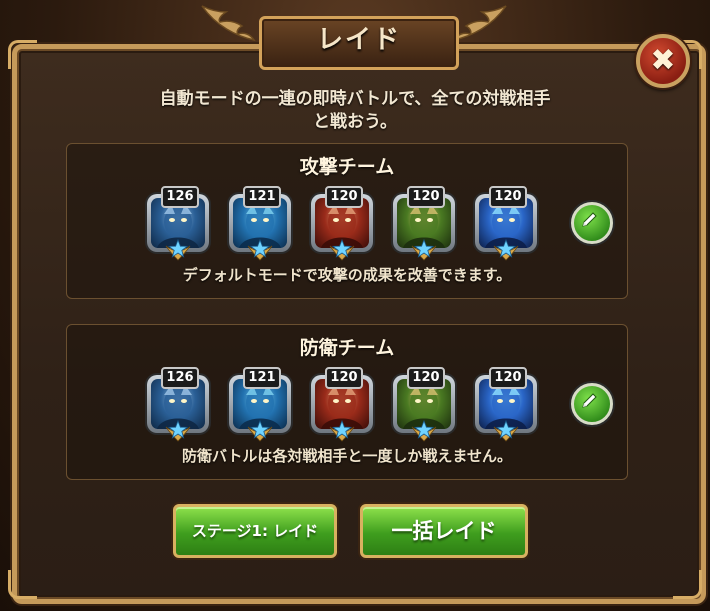  What do you see at coordinates (444, 531) in the screenshot?
I see `bulk-raid-button: 一括レイド` at bounding box center [444, 531].